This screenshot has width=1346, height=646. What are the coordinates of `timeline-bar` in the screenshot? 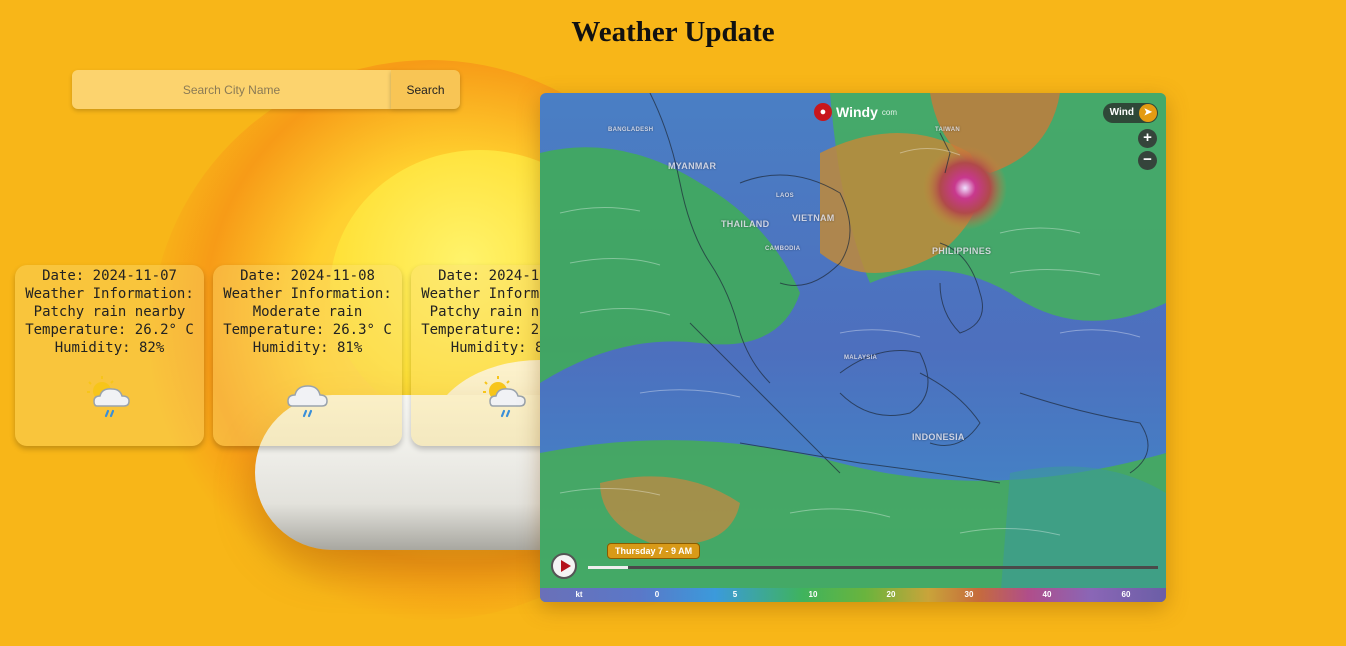 It's located at (873, 567).